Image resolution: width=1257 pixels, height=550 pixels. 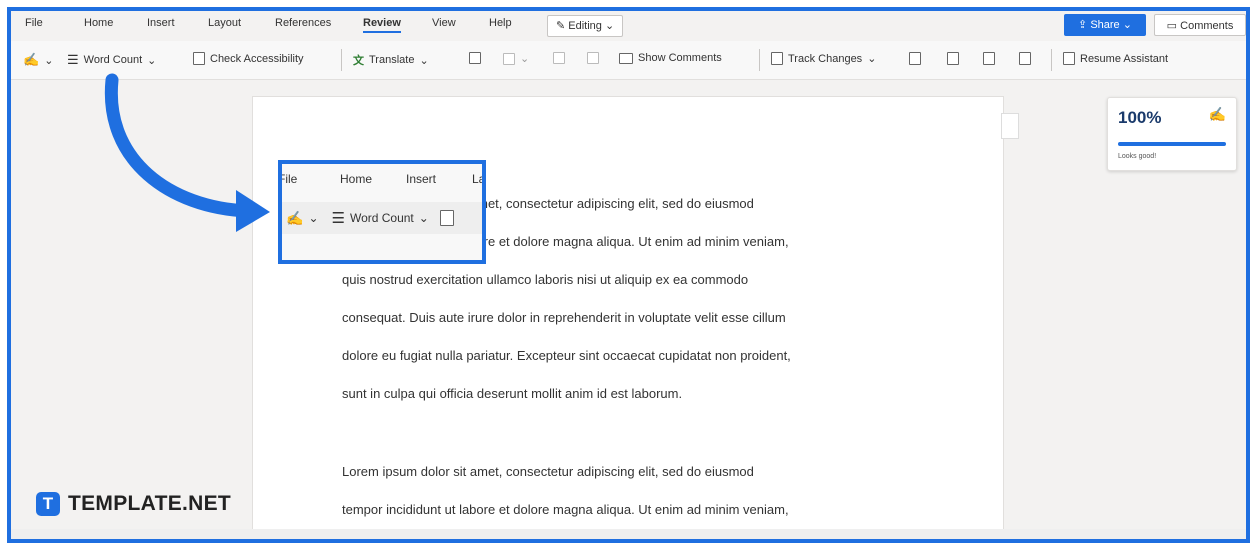 What do you see at coordinates (1069, 58) in the screenshot?
I see `resume-assistant-icon` at bounding box center [1069, 58].